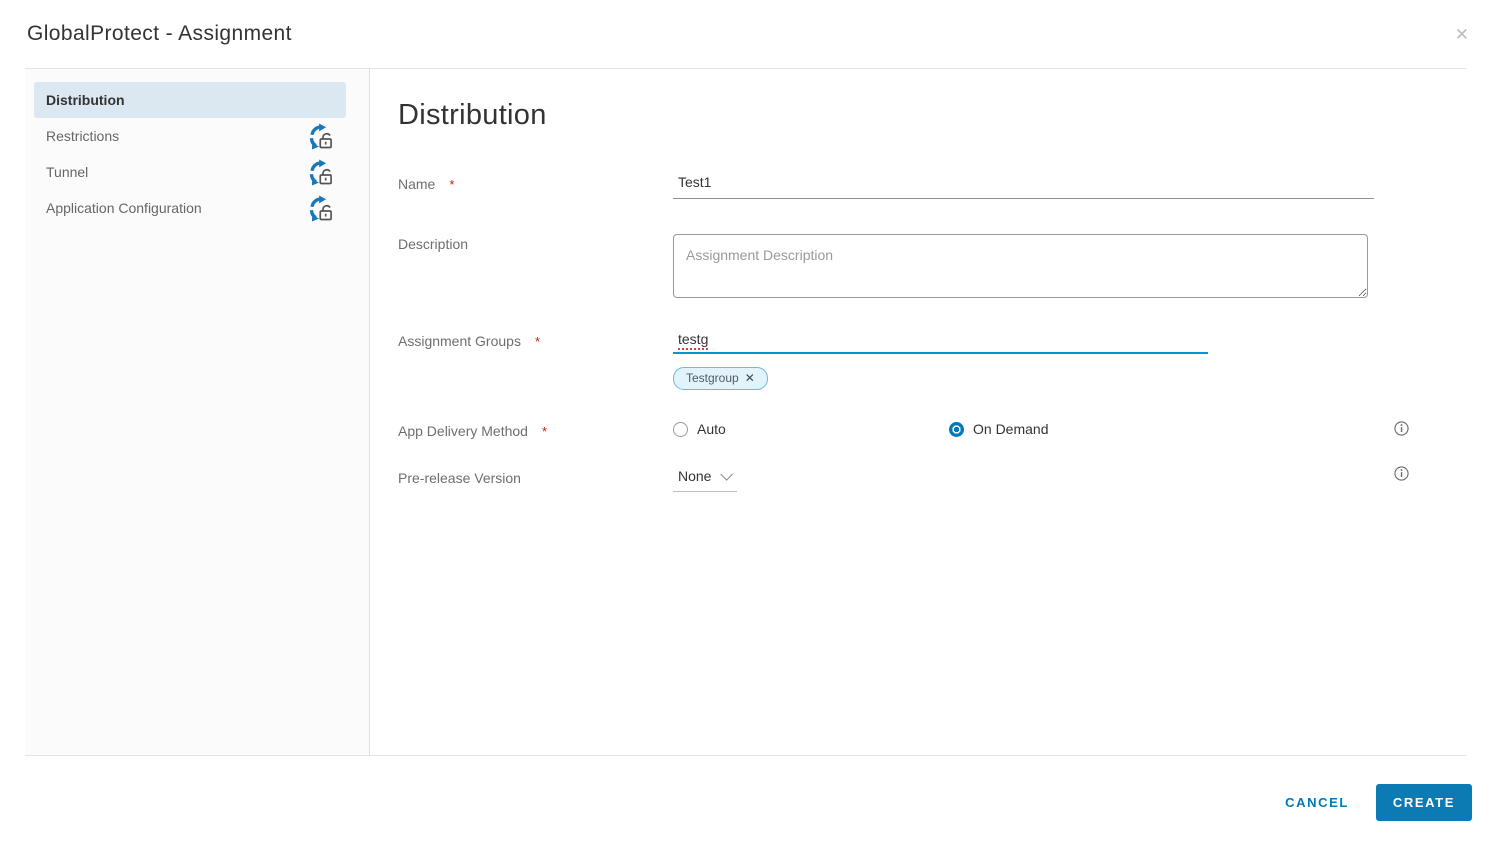  I want to click on name-label: Name *, so click(426, 184).